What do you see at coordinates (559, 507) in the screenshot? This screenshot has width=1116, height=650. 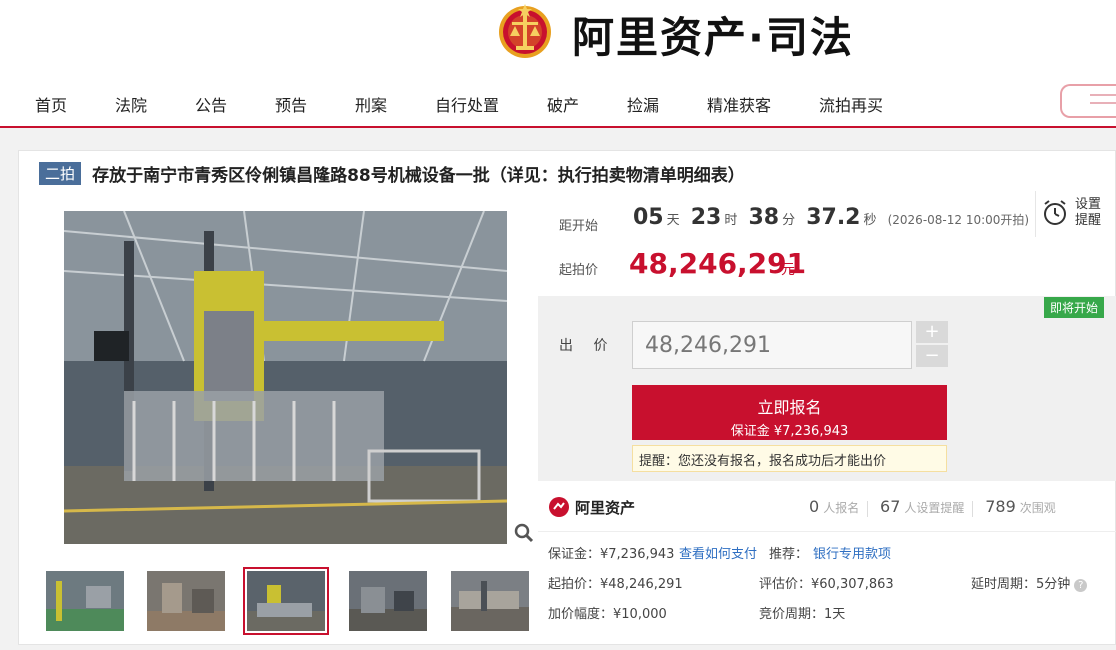 I see `ali-asset-logo-icon` at bounding box center [559, 507].